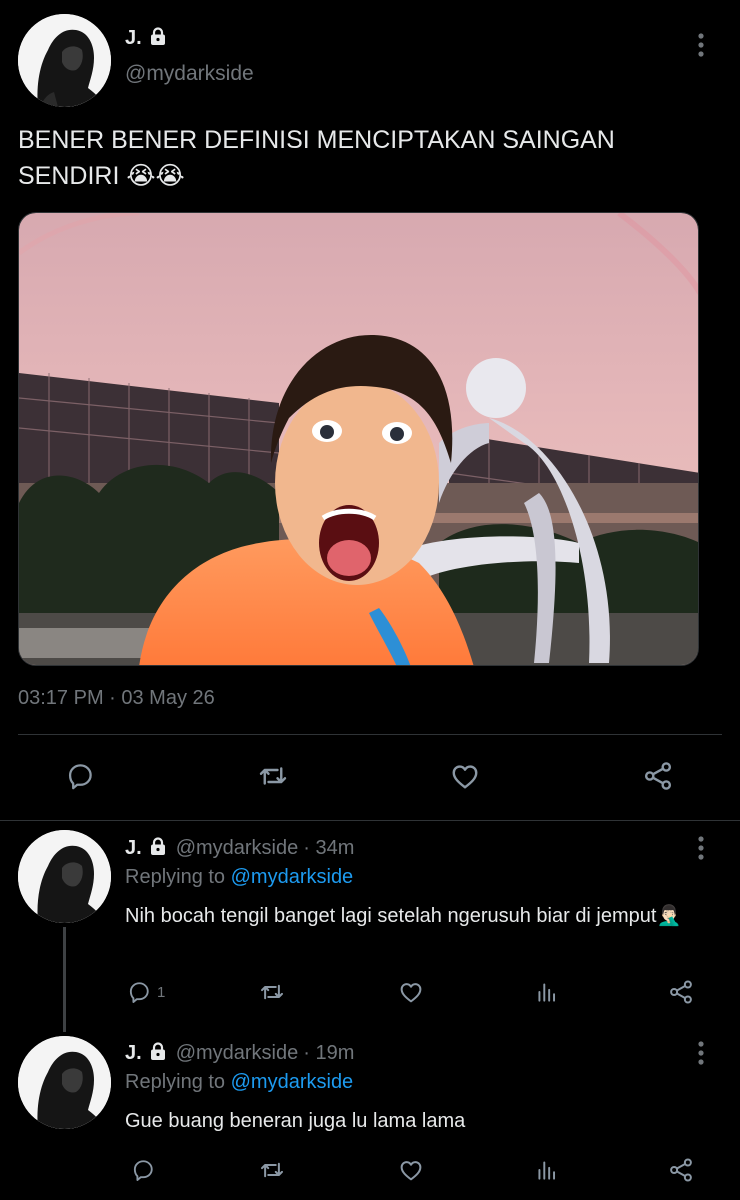 This screenshot has height=1200, width=740. Describe the element at coordinates (329, 1053) in the screenshot. I see `reply-age: · 19m` at that location.